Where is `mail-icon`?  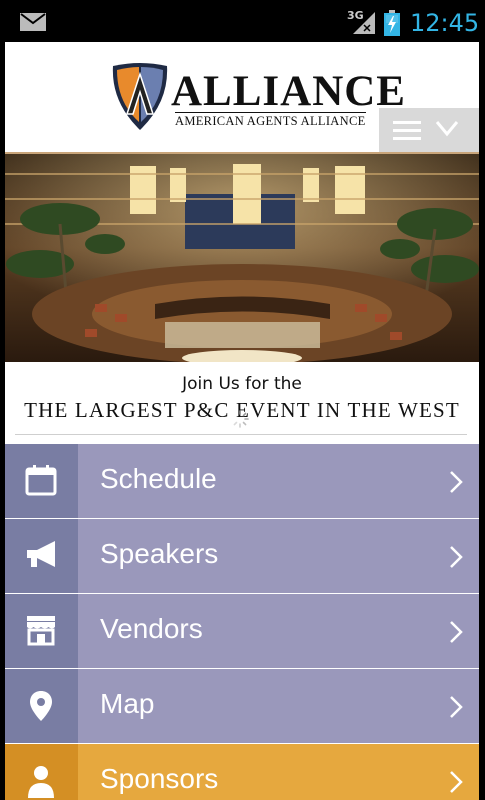
mail-icon is located at coordinates (33, 22).